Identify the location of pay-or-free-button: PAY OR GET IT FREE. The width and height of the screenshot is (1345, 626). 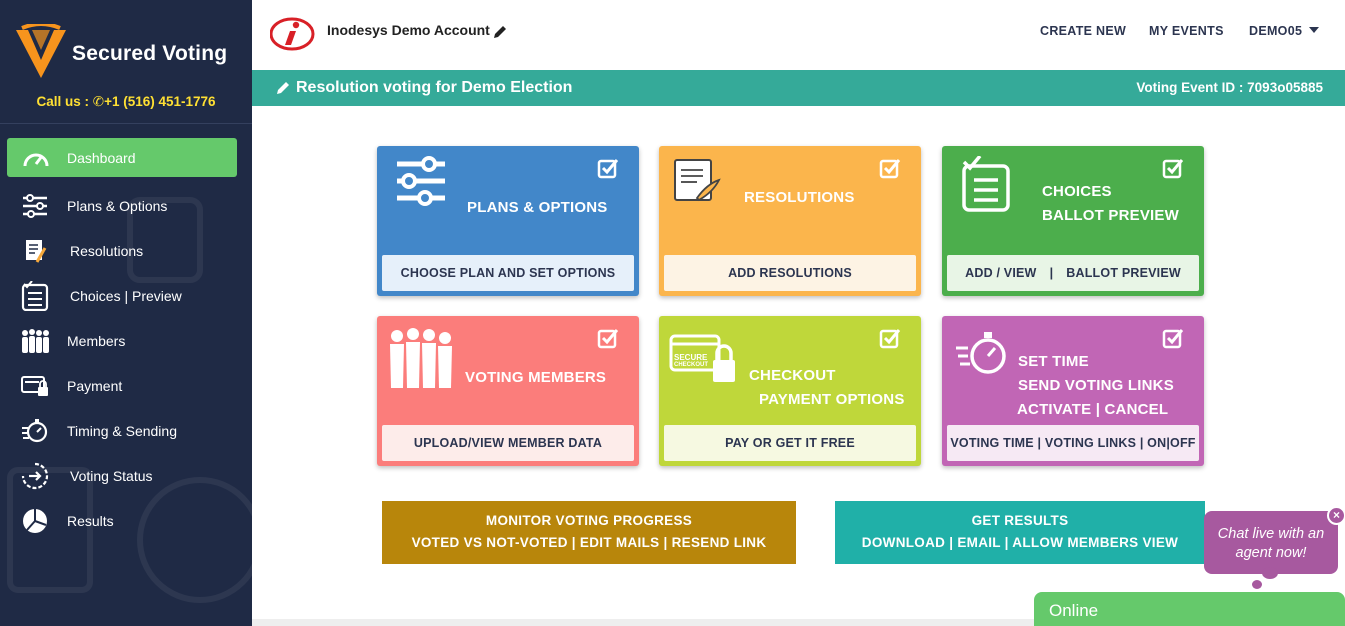
(790, 443).